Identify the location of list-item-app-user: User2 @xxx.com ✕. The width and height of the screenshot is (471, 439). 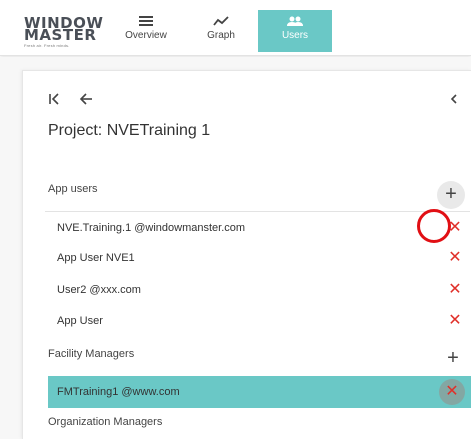
(258, 290).